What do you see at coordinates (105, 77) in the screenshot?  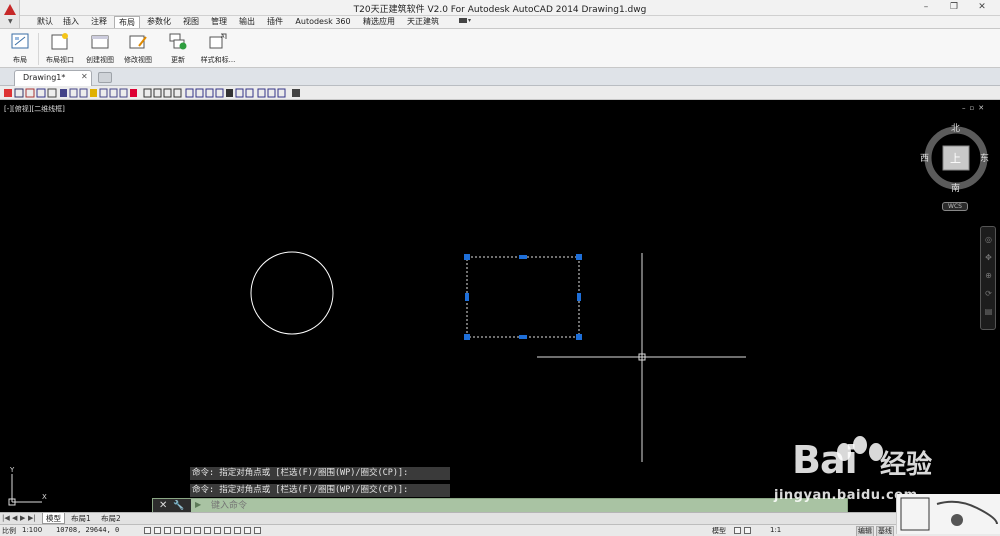 I see `new-drawing-tab-button` at bounding box center [105, 77].